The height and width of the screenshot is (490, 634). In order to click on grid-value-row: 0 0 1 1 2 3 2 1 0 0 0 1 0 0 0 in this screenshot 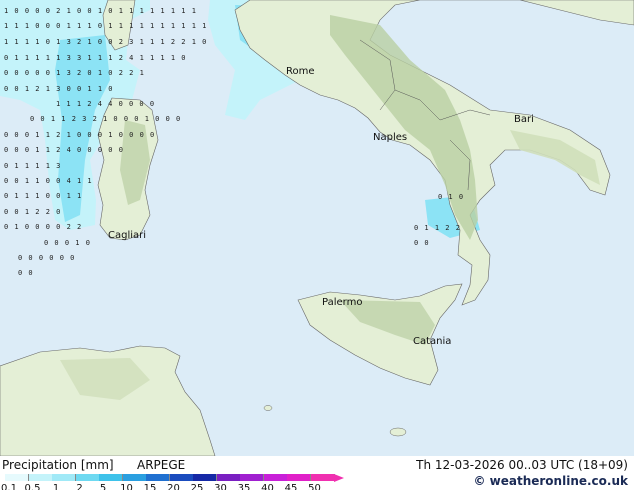, I will do `click(106, 119)`.